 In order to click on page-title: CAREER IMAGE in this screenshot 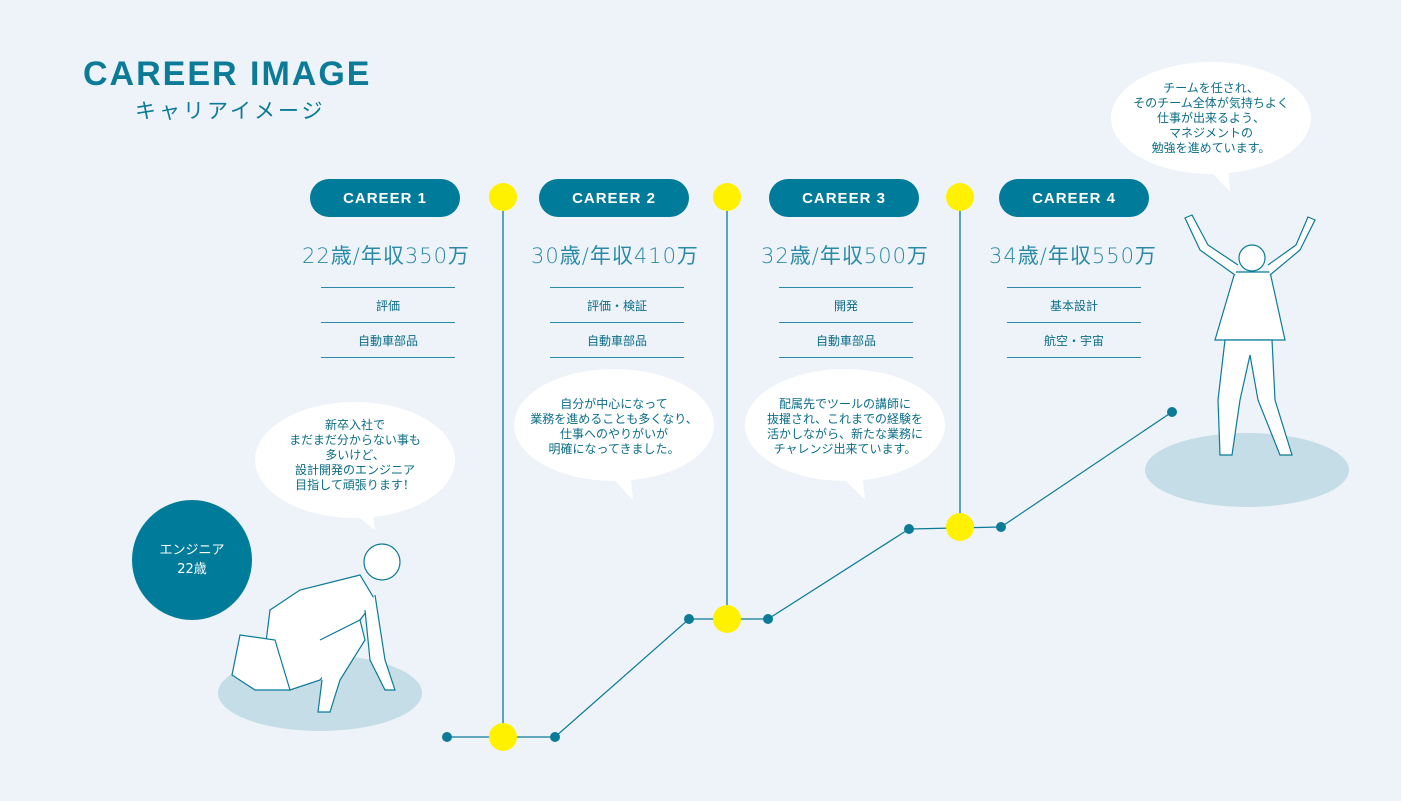, I will do `click(227, 74)`.